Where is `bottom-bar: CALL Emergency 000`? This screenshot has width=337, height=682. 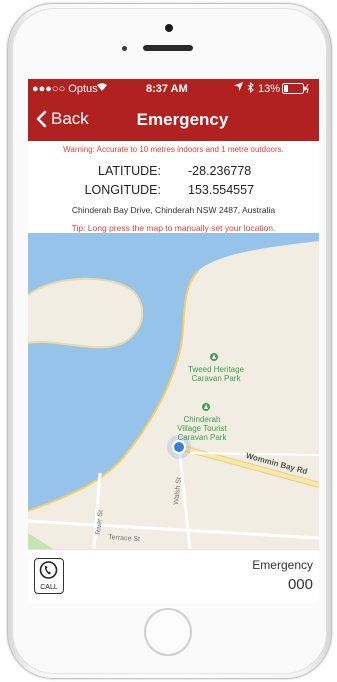 bottom-bar: CALL Emergency 000 is located at coordinates (173, 576).